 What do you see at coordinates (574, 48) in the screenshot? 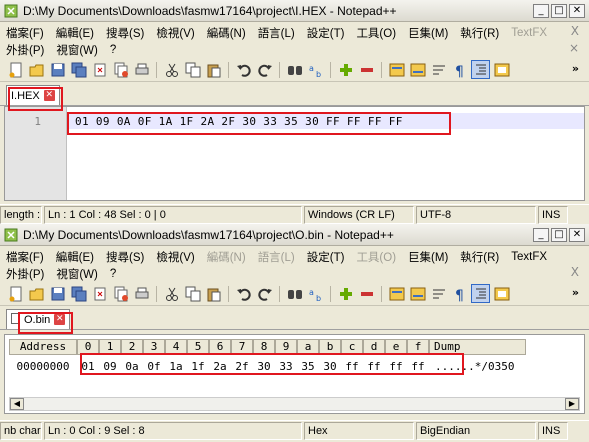
I see `menu-close-icon: ×` at bounding box center [574, 48].